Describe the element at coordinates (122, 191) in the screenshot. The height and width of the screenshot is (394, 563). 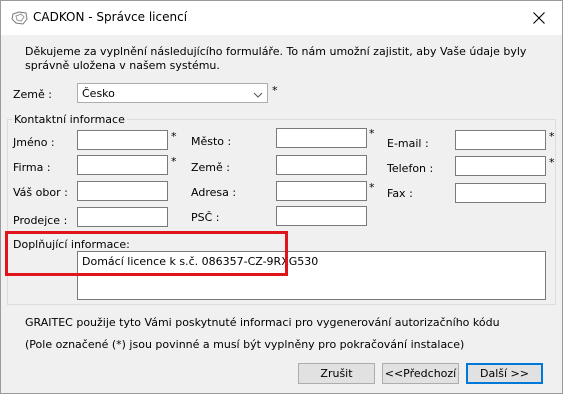
I see `field-of-work-field` at that location.